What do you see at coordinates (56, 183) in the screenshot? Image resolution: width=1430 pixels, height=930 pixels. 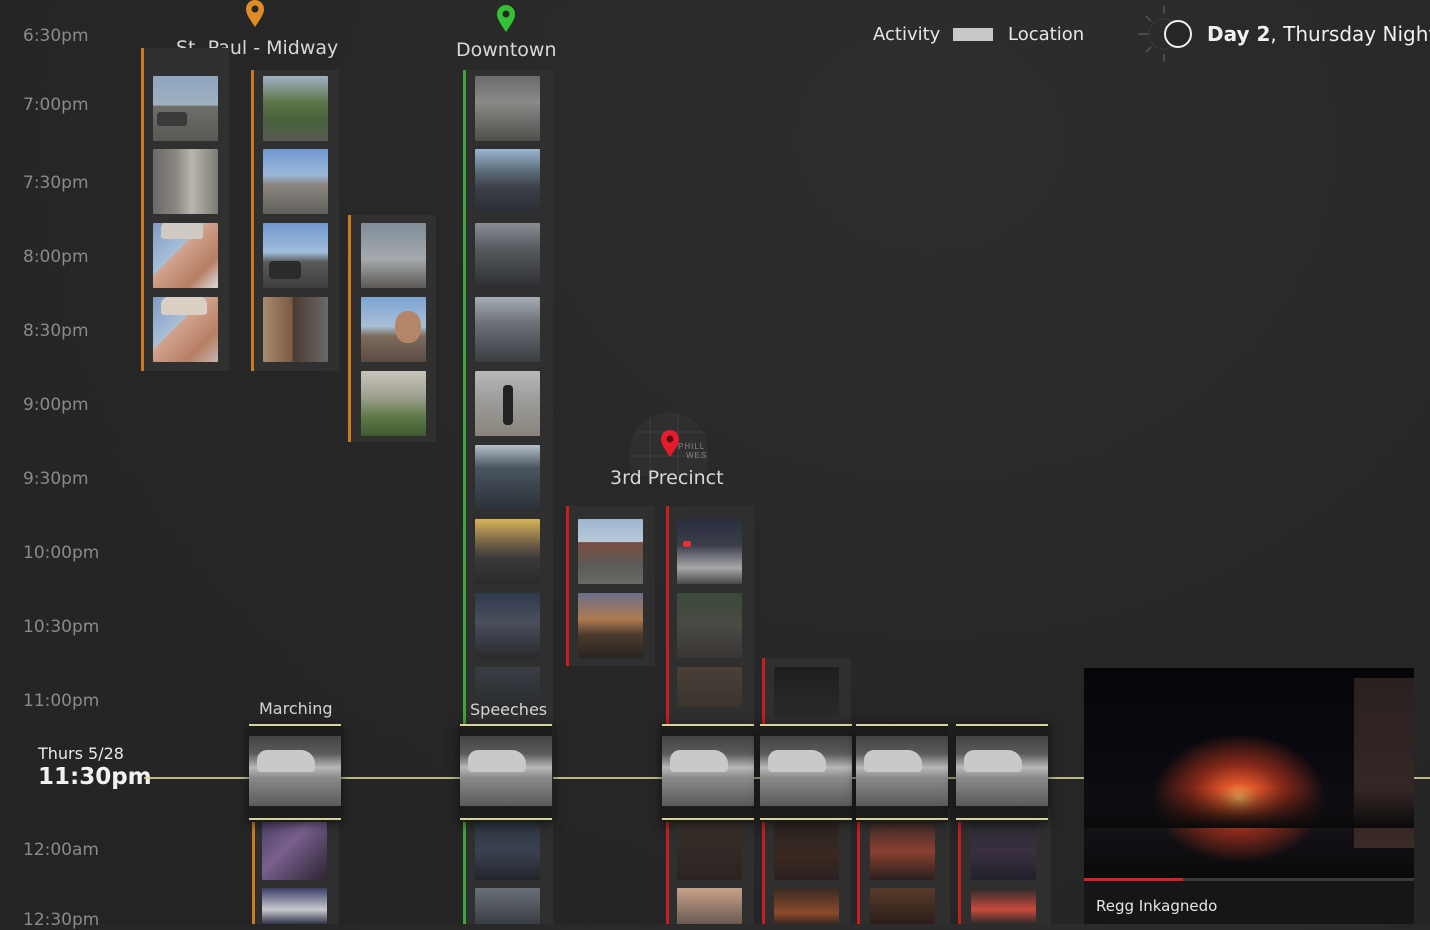 I see `time-label: 7:30pm` at bounding box center [56, 183].